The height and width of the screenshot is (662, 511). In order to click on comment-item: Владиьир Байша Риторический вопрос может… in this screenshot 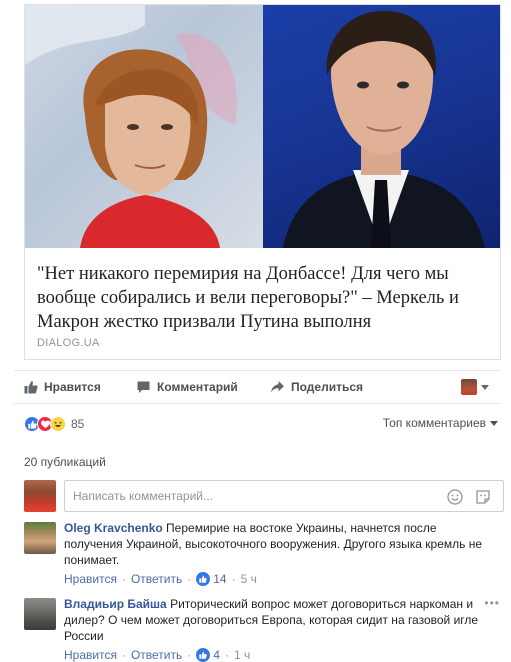, I will do `click(264, 629)`.